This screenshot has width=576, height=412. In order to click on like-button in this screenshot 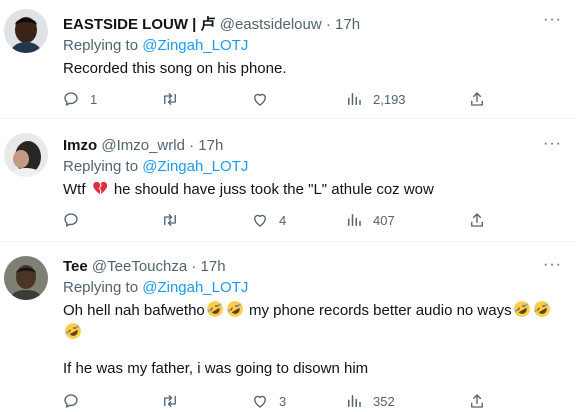, I will do `click(265, 99)`.